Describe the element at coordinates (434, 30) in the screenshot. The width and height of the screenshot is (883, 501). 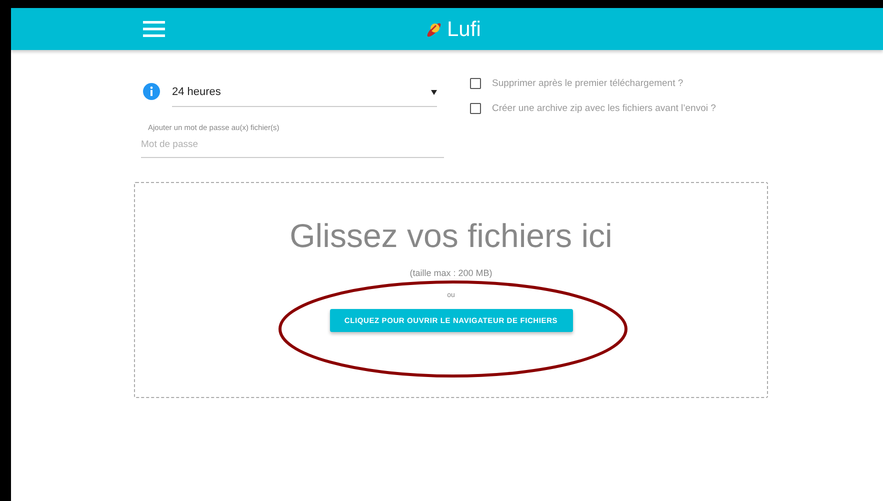
I see `straw-hat-icon` at that location.